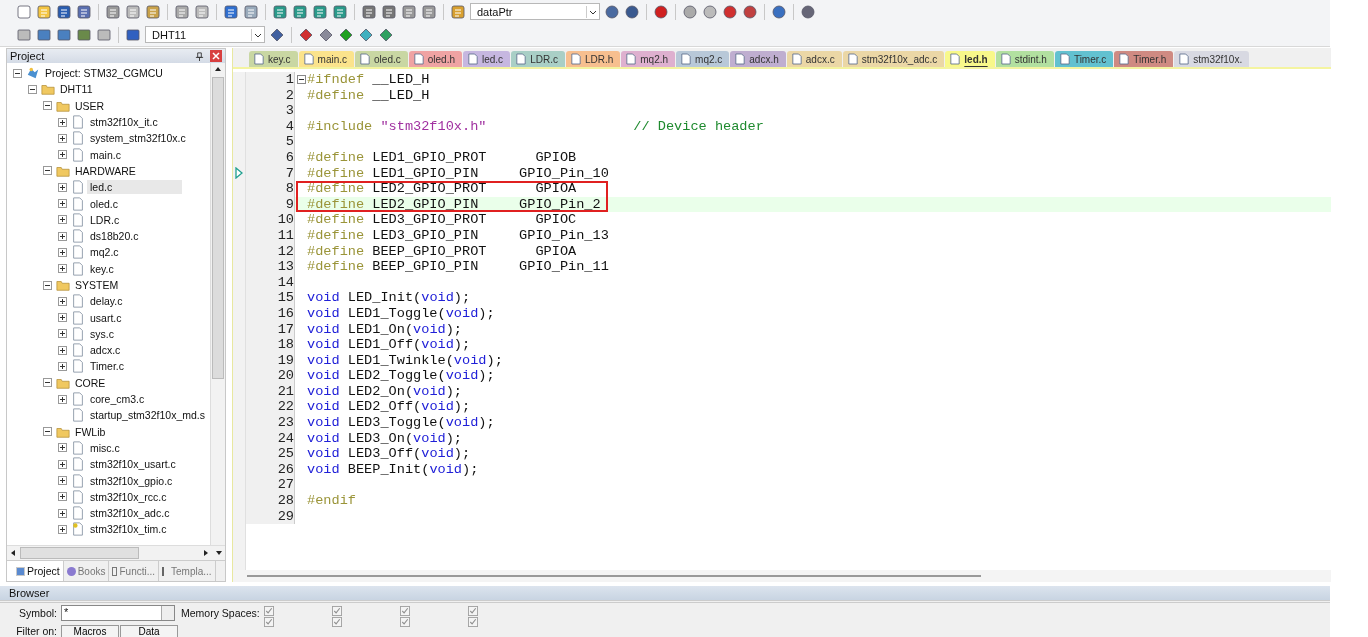 The width and height of the screenshot is (1368, 637). I want to click on filter-button: Data, so click(149, 631).